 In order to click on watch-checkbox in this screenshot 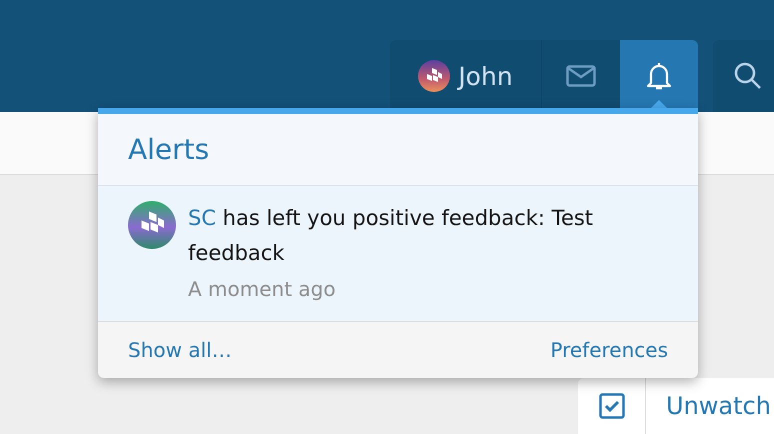, I will do `click(612, 406)`.